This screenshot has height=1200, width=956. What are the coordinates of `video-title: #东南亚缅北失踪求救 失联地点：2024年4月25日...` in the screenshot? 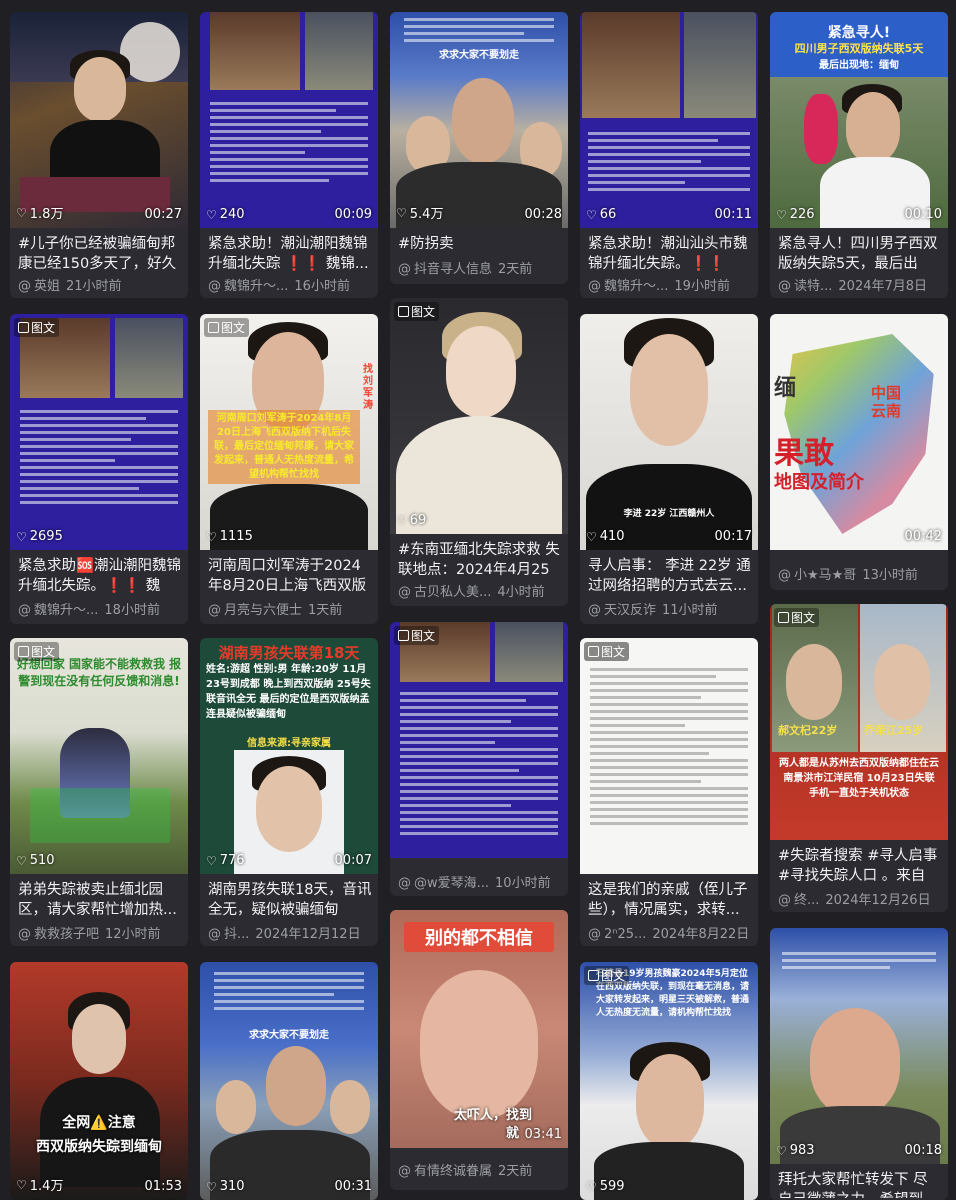 It's located at (480, 560).